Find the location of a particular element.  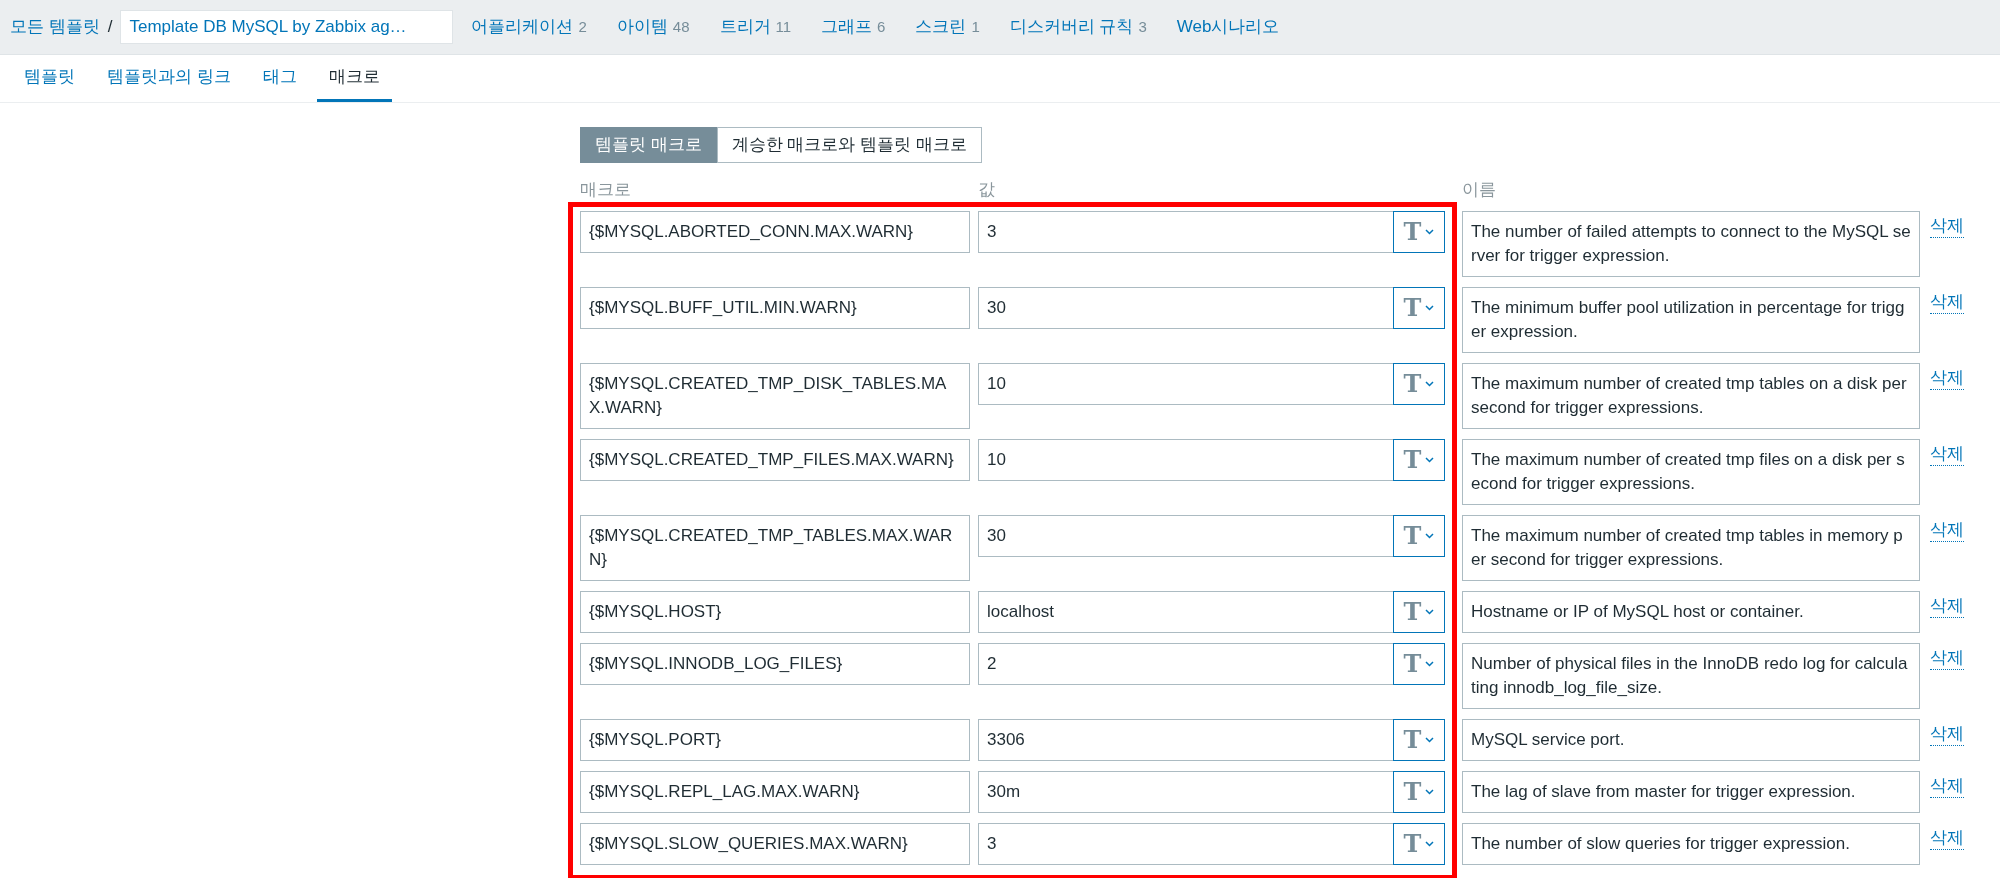

description-field: The number of failed attempts to connect to the MySQL server for trigger expression. is located at coordinates (1691, 244).